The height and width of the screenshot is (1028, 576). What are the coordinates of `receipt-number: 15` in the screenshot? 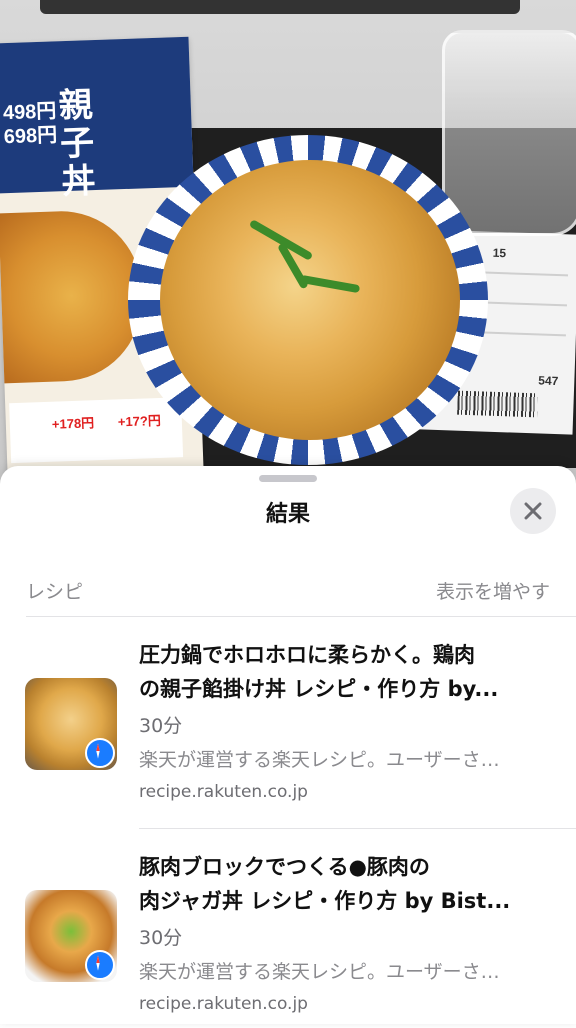 It's located at (499, 253).